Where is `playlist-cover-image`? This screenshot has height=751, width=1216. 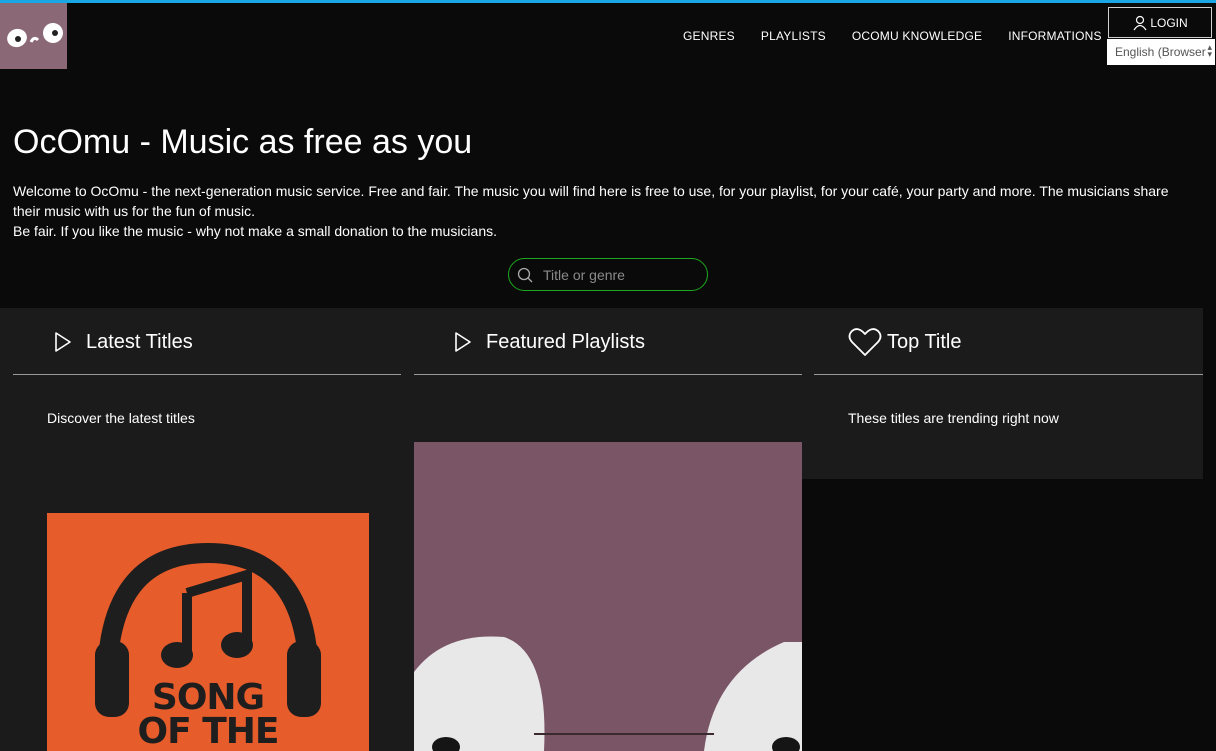 playlist-cover-image is located at coordinates (608, 596).